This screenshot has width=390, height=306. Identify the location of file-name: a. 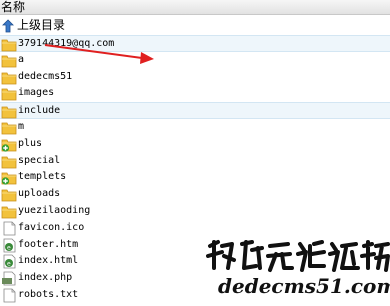
(21, 60).